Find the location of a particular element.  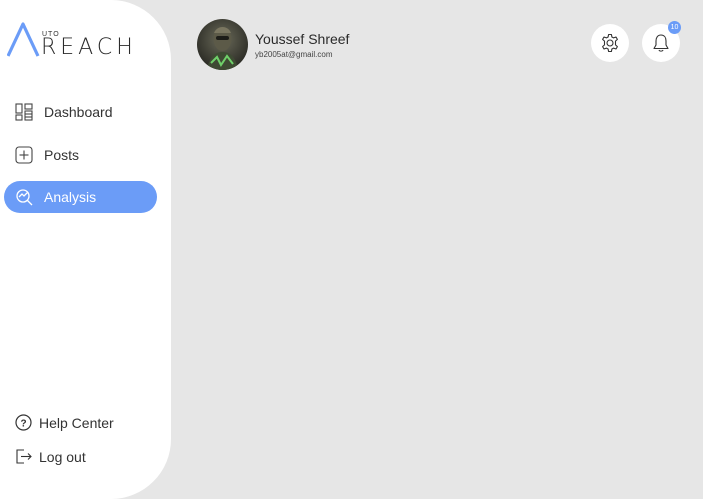

settings-button is located at coordinates (610, 43).